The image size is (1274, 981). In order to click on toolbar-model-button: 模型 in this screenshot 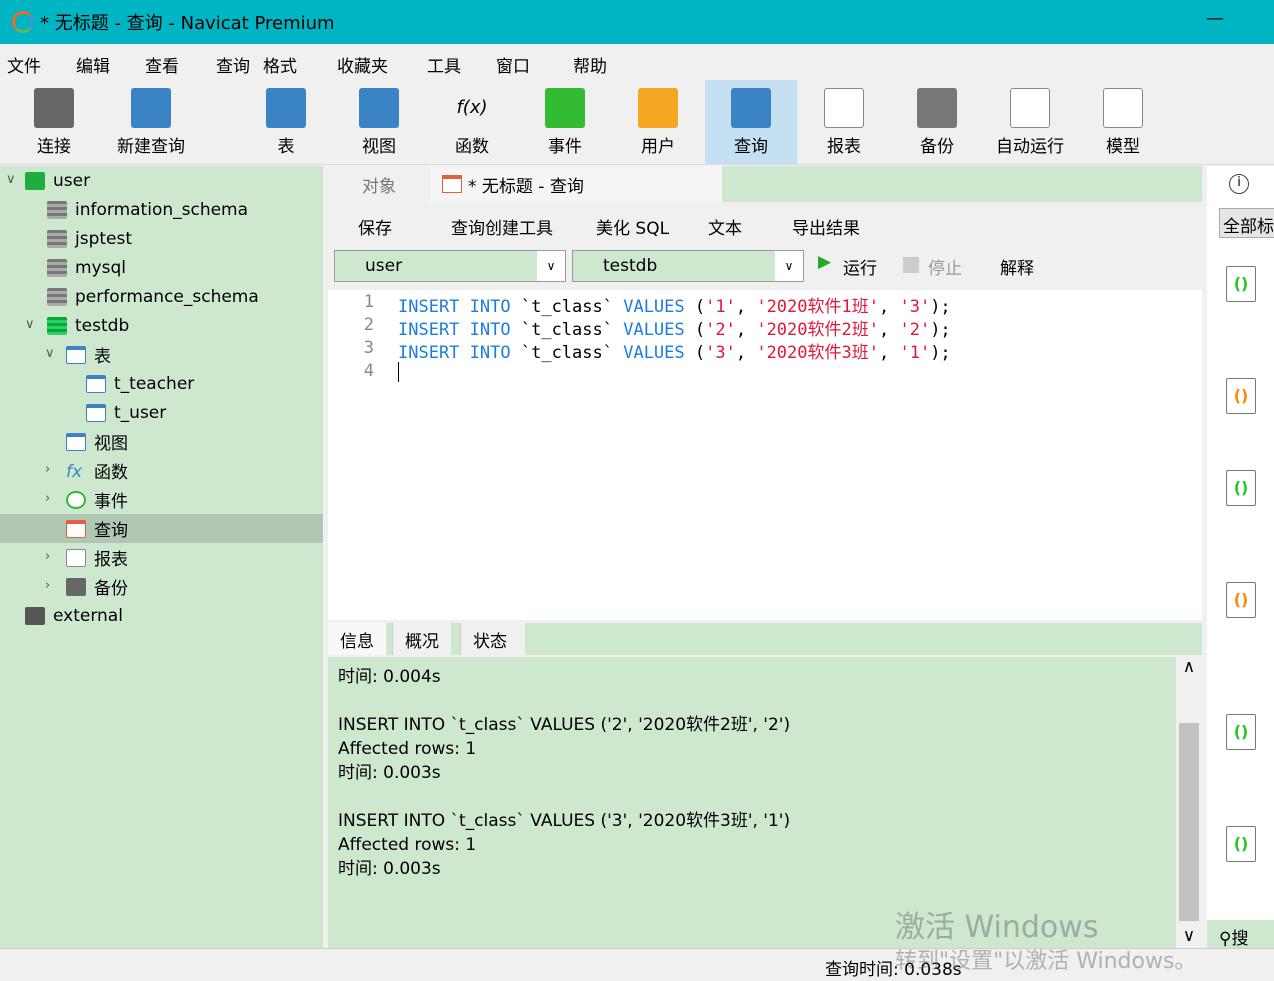, I will do `click(1123, 122)`.